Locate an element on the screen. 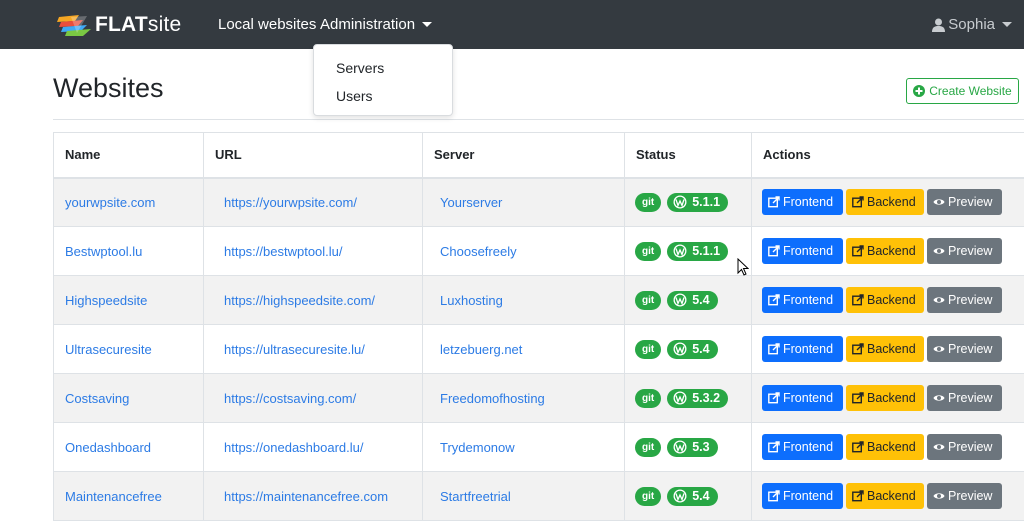 The image size is (1024, 523). cell-server: Startfreetrial is located at coordinates (523, 496).